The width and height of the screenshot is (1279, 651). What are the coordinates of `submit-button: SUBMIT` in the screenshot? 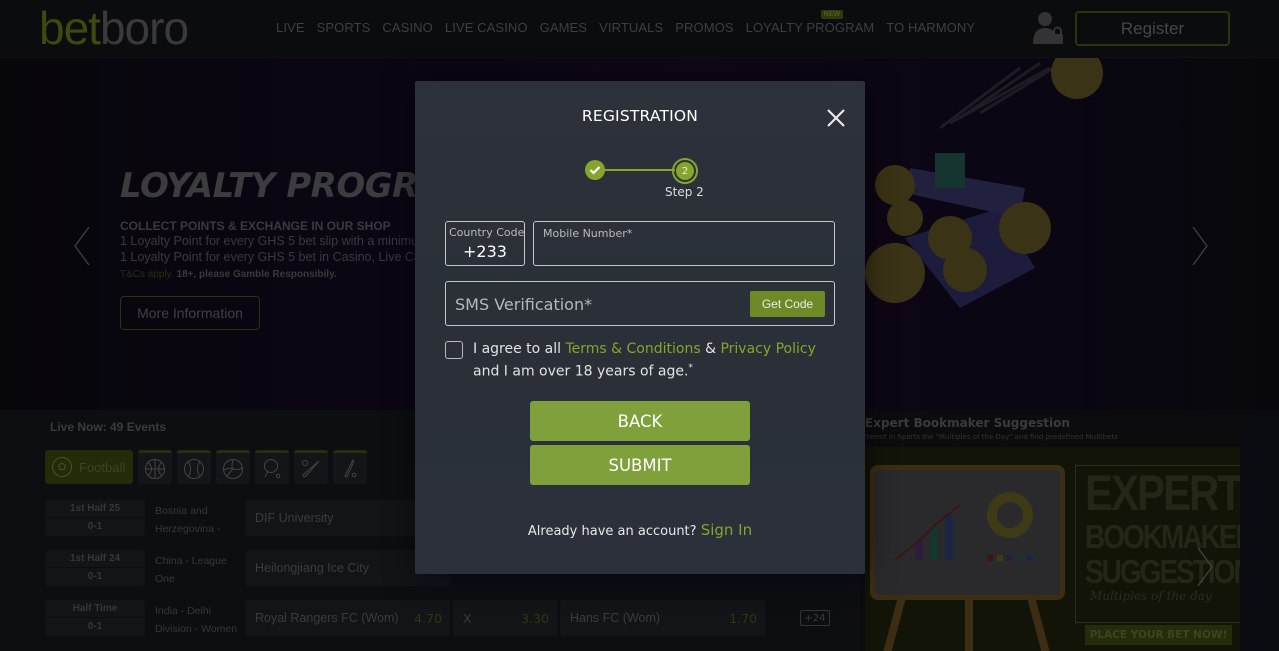 It's located at (640, 465).